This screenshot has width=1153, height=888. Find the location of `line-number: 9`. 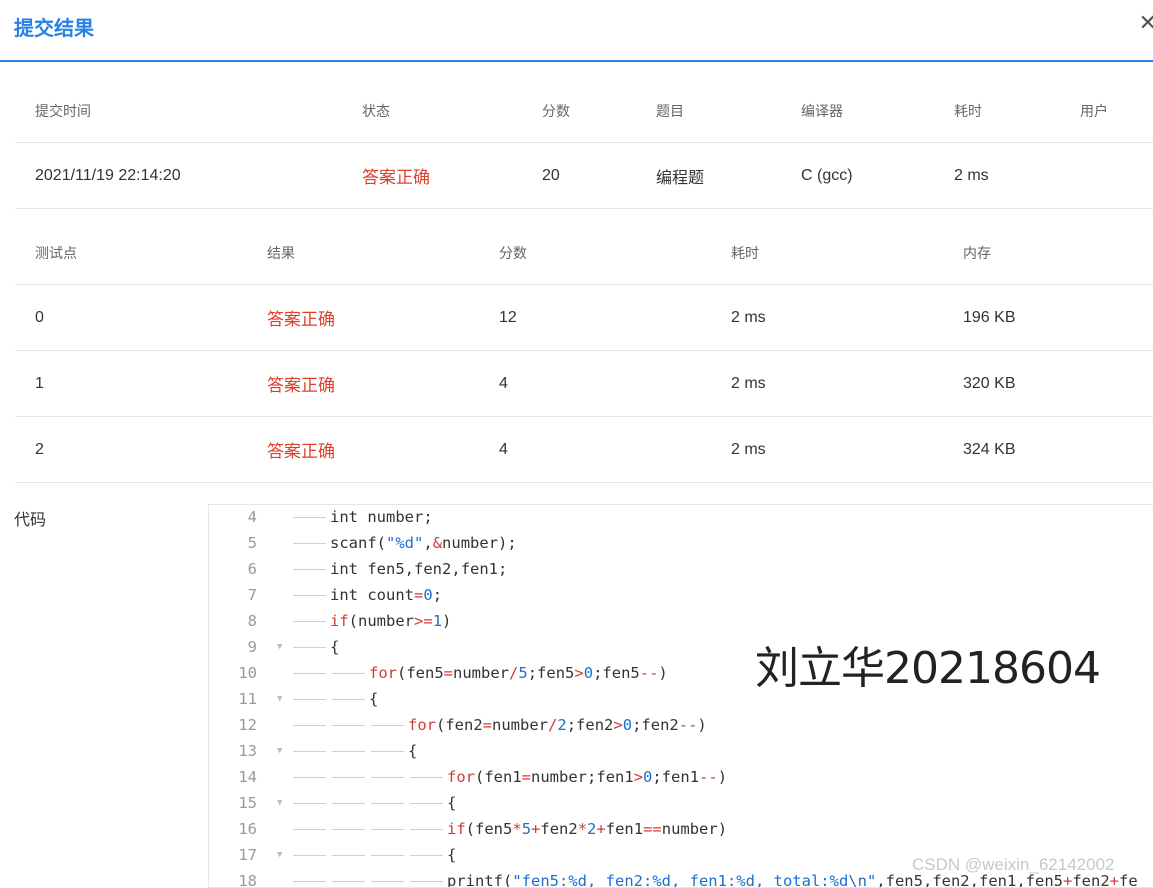

line-number: 9 is located at coordinates (252, 647).